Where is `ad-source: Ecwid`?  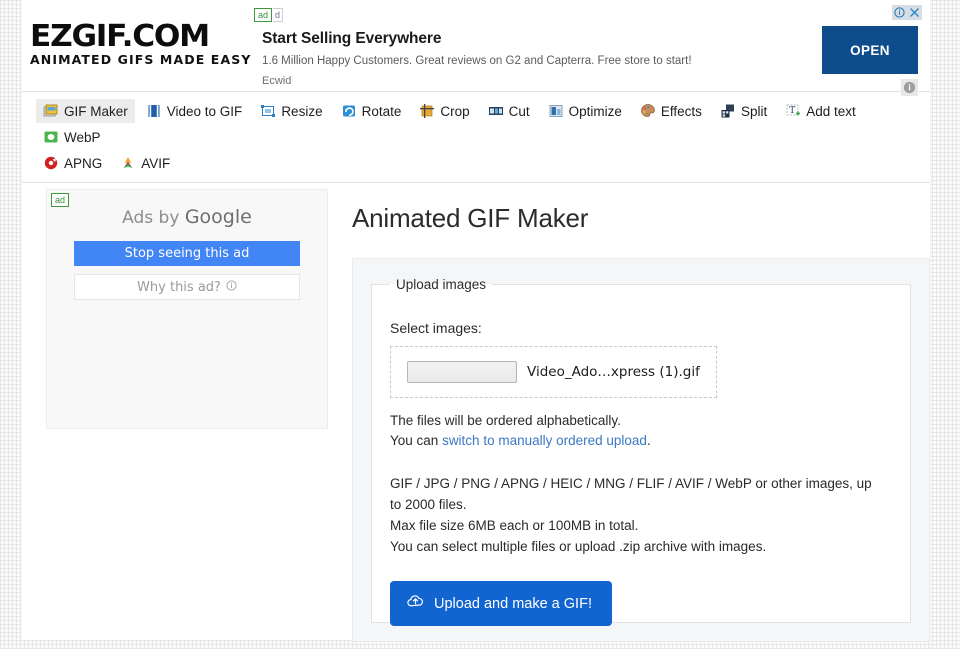 ad-source: Ecwid is located at coordinates (277, 81).